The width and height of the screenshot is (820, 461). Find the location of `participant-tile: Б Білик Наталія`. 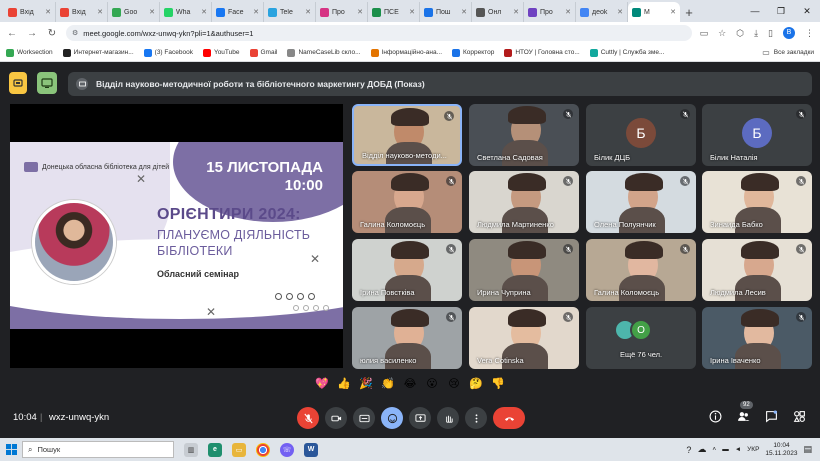

participant-tile: Б Білик Наталія is located at coordinates (757, 135).